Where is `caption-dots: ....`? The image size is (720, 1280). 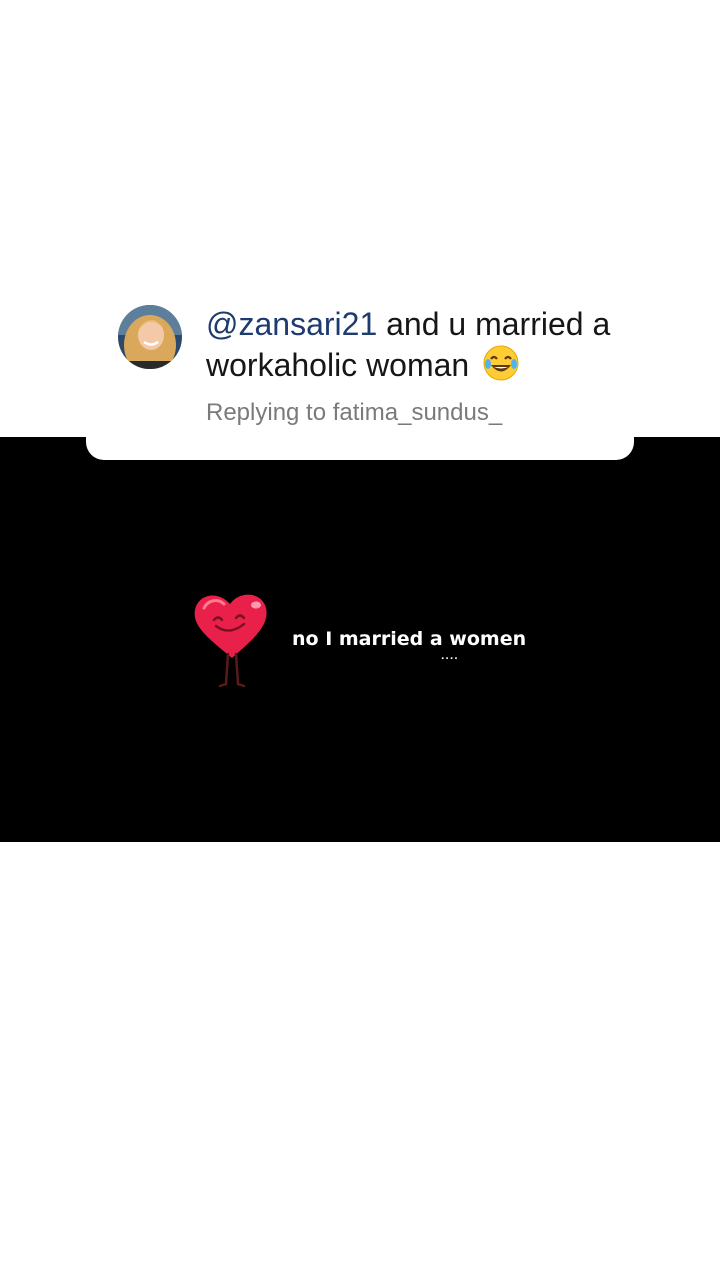
caption-dots: .... is located at coordinates (450, 657).